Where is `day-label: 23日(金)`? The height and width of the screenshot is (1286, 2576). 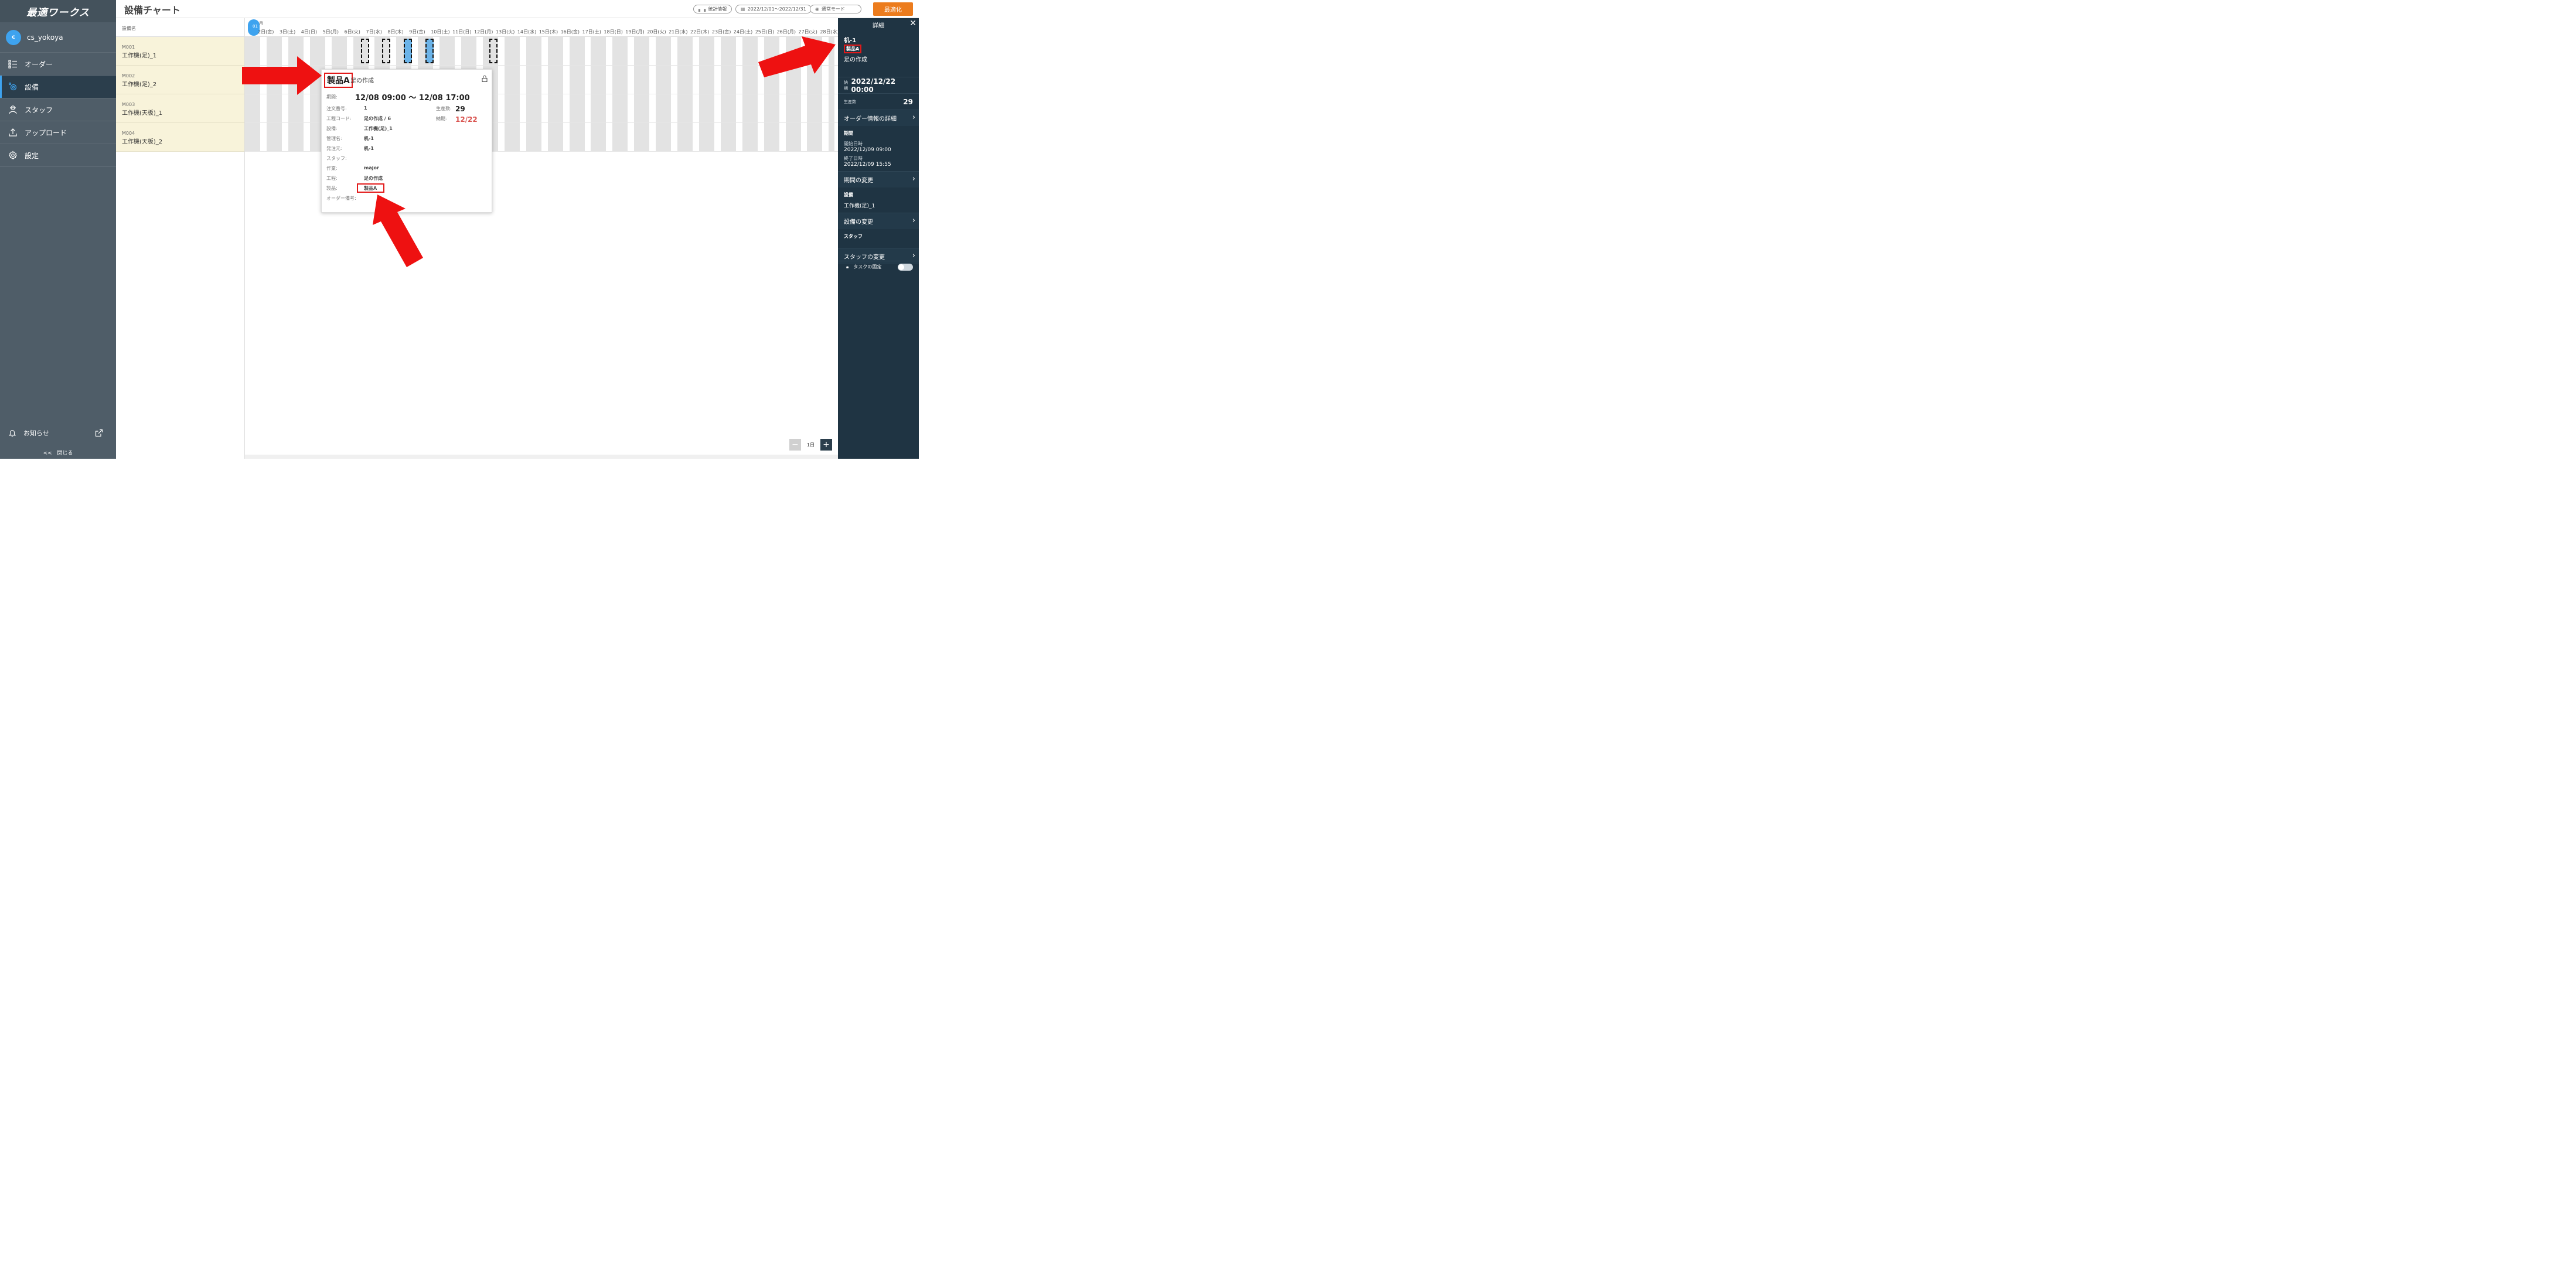 day-label: 23日(金) is located at coordinates (721, 32).